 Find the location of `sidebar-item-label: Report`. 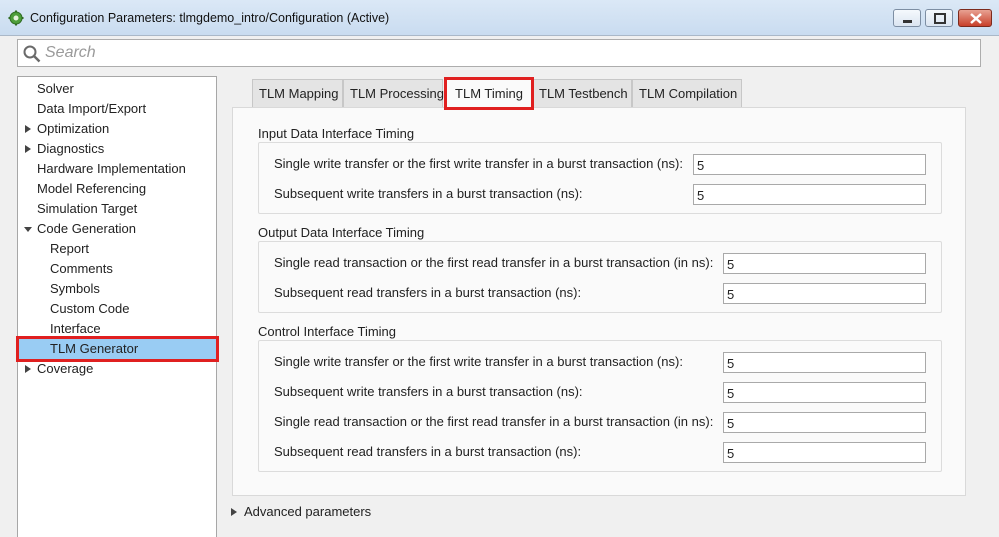

sidebar-item-label: Report is located at coordinates (70, 248).